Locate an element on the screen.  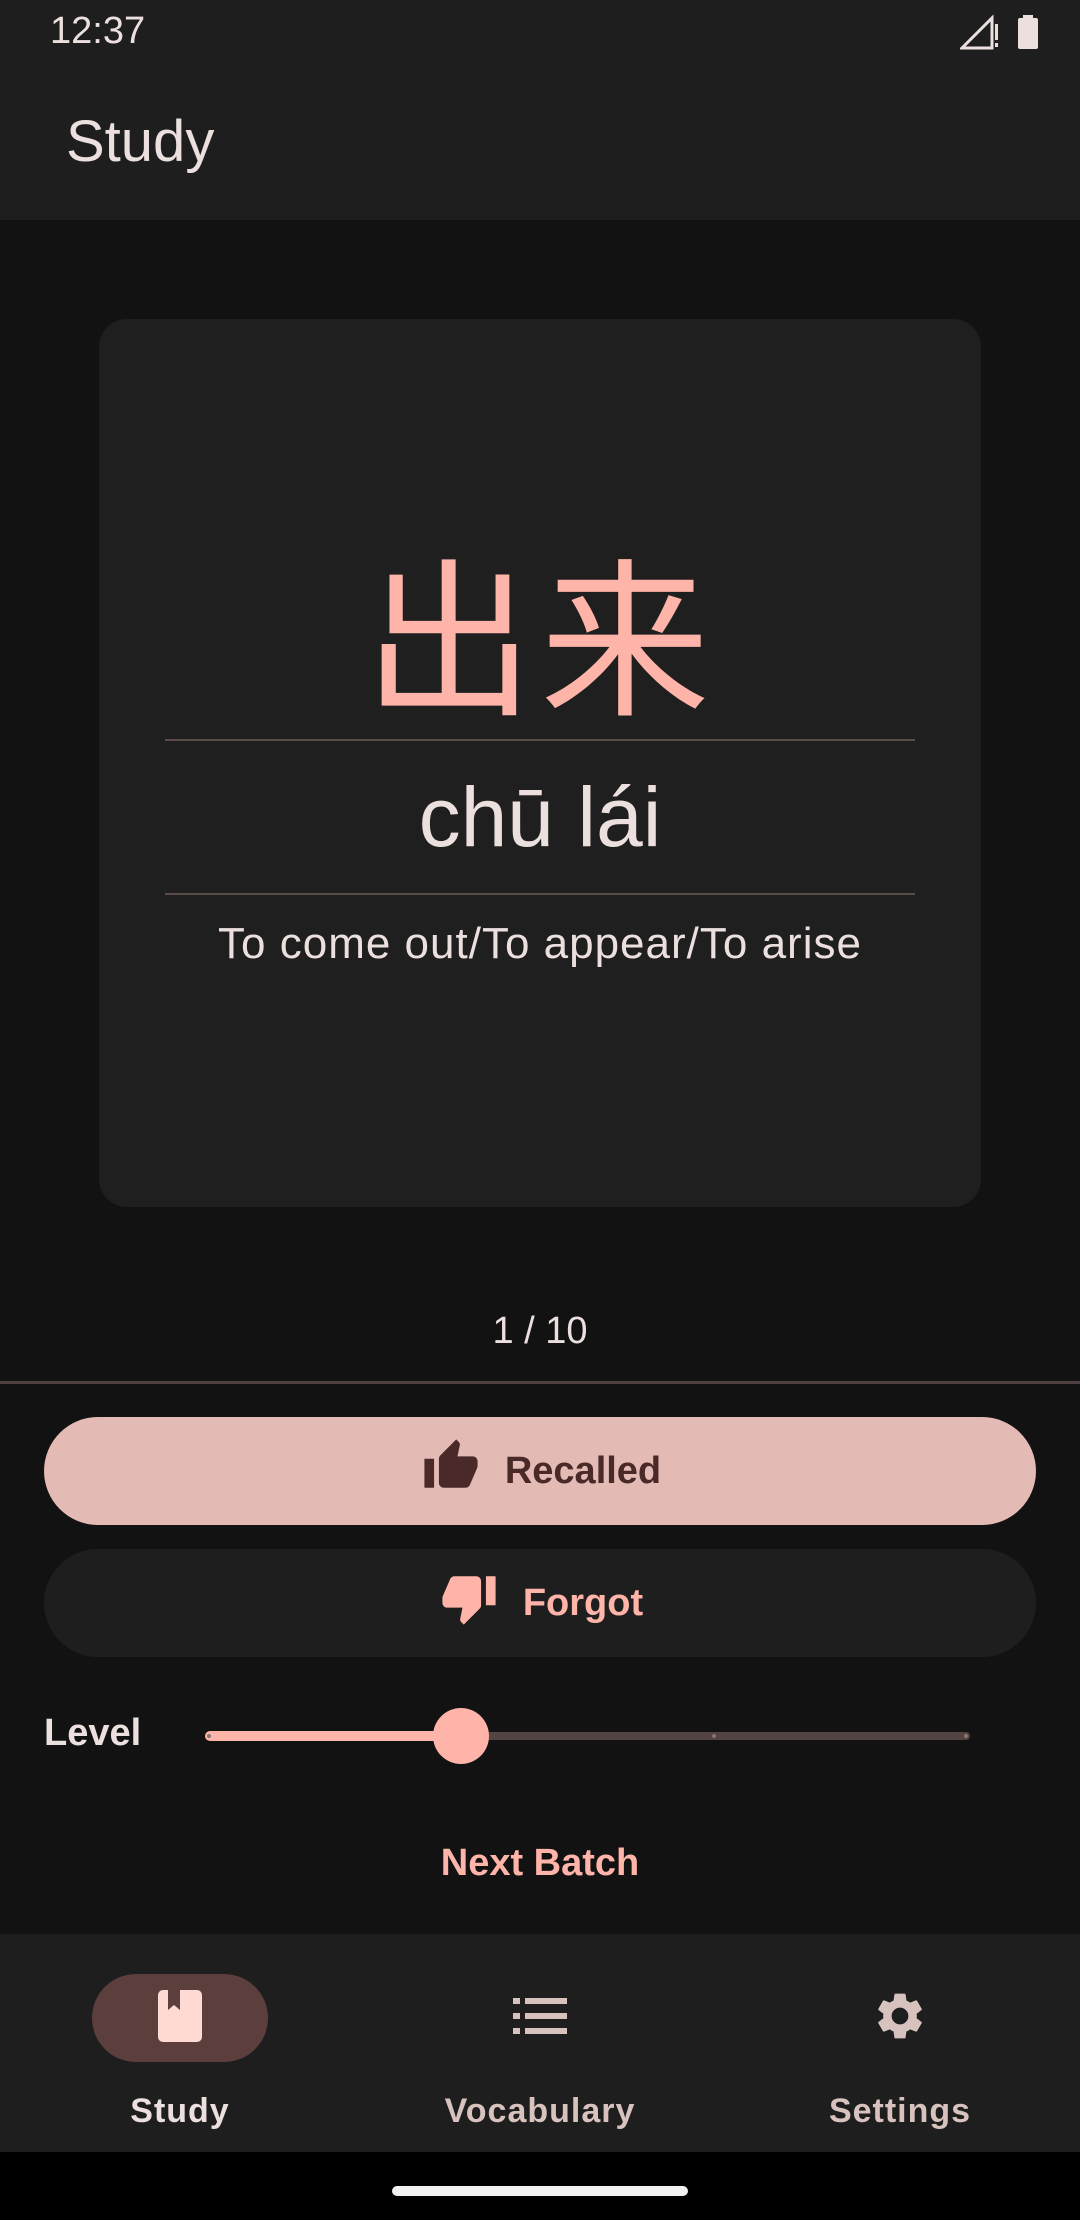
slider-thumb is located at coordinates (461, 1736).